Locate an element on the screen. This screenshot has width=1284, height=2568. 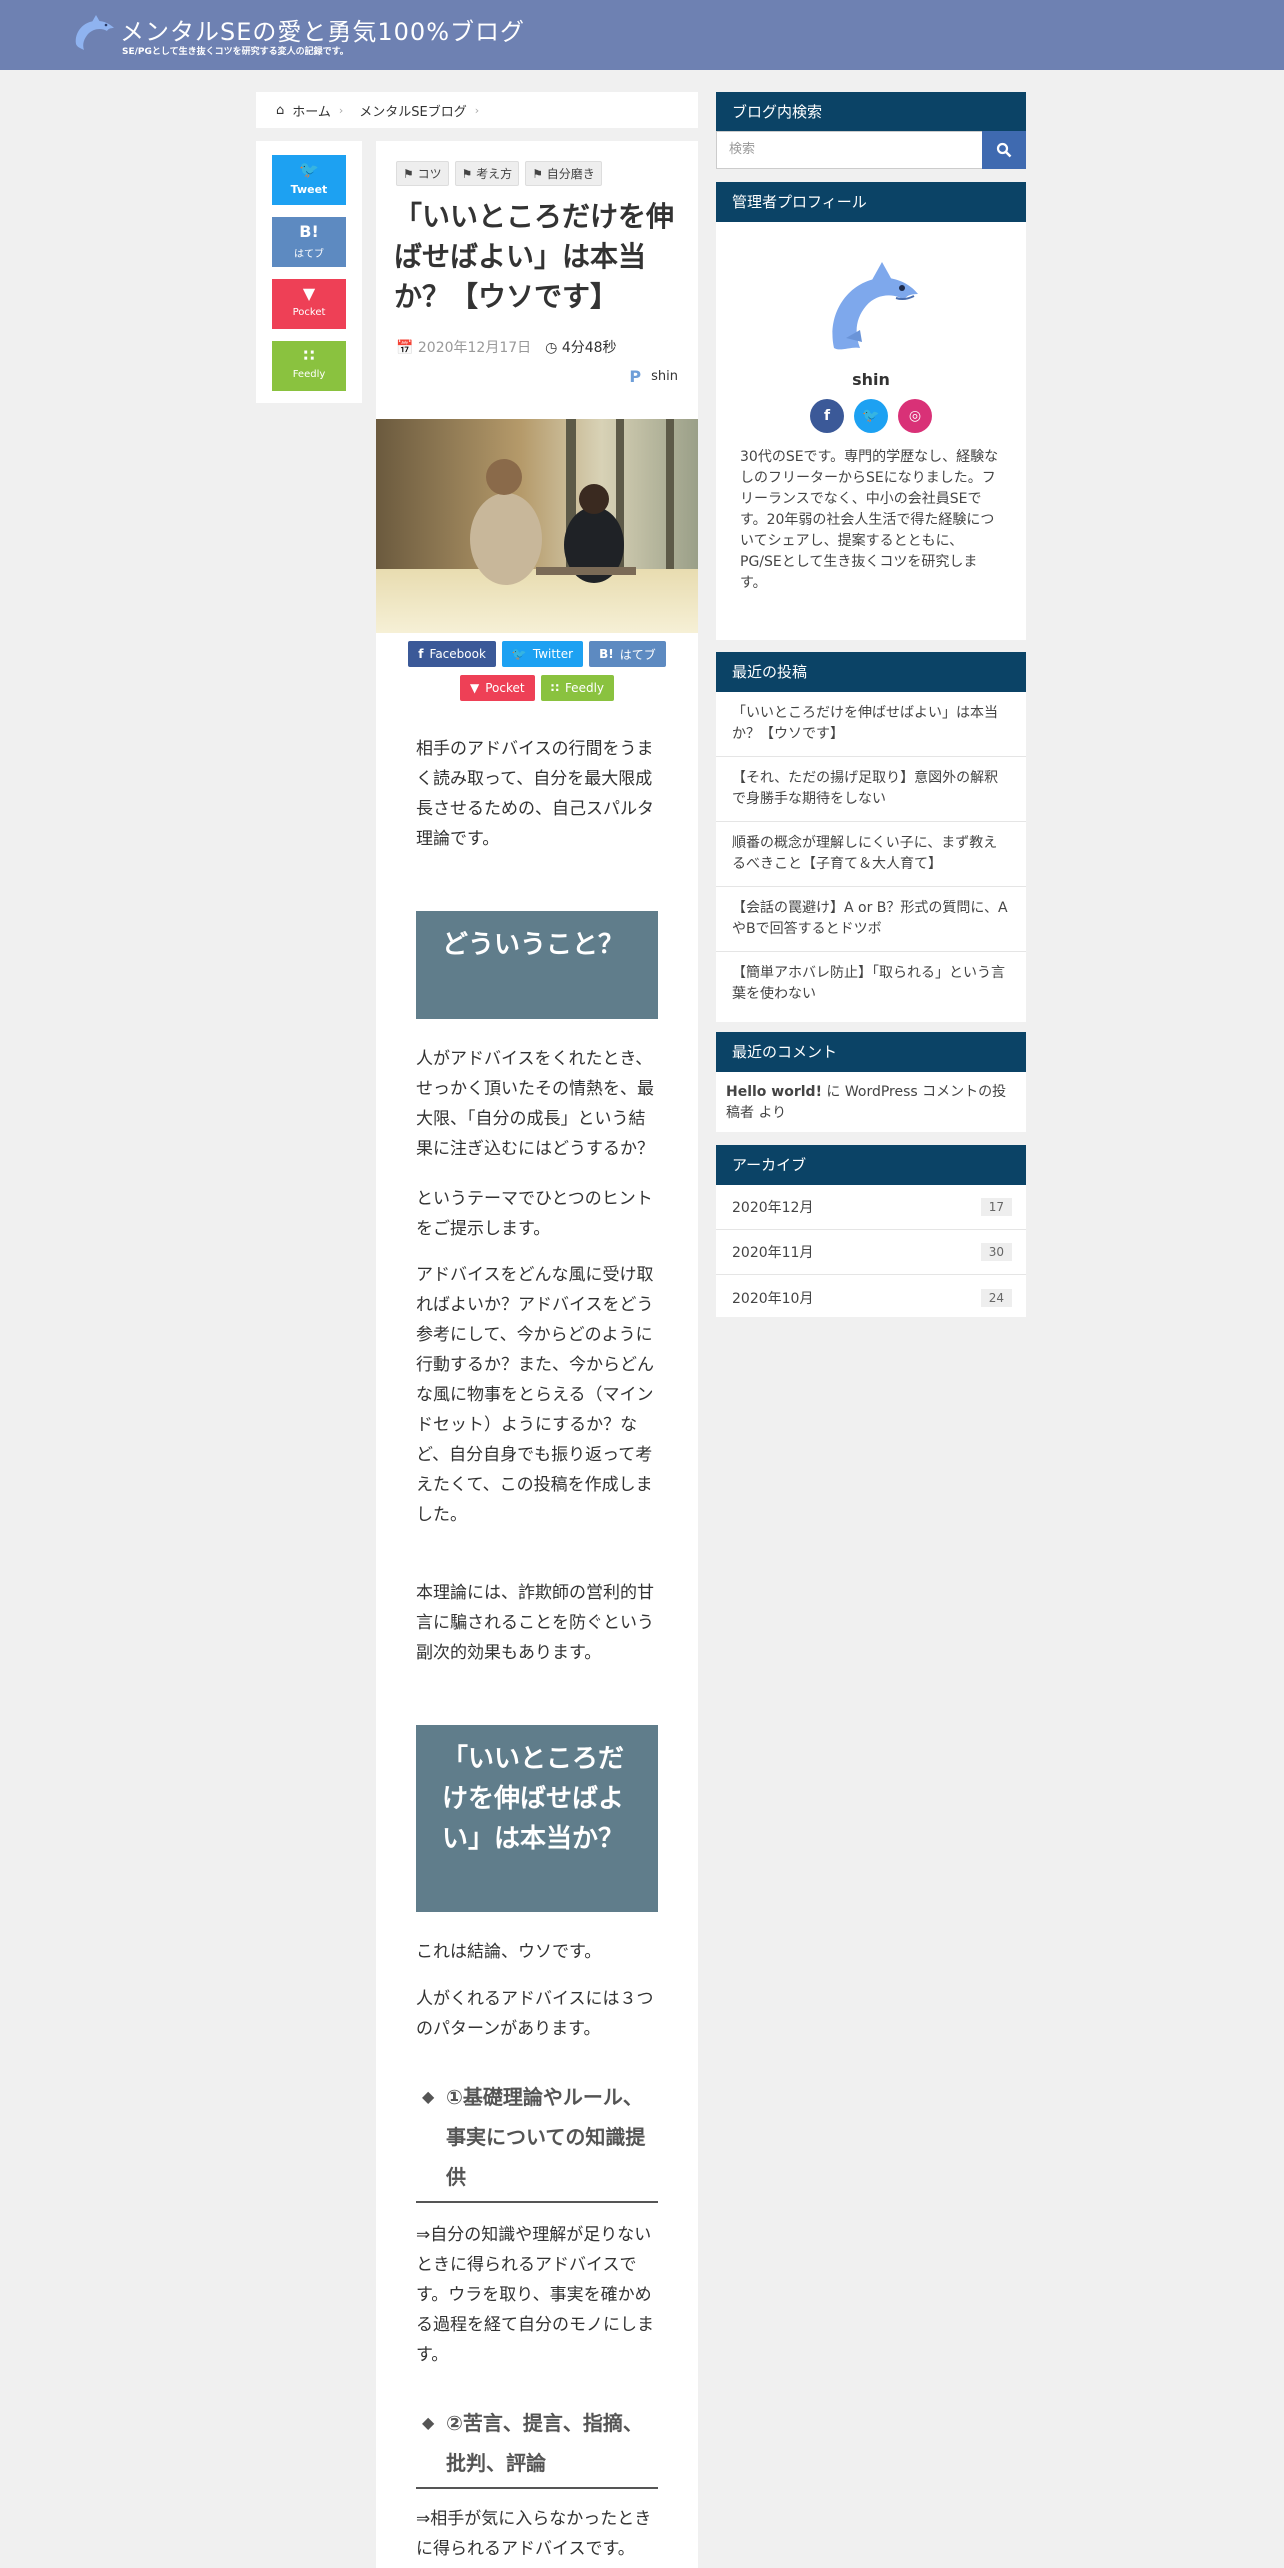
post-date: 📅 2020年12月17日 is located at coordinates (464, 348).